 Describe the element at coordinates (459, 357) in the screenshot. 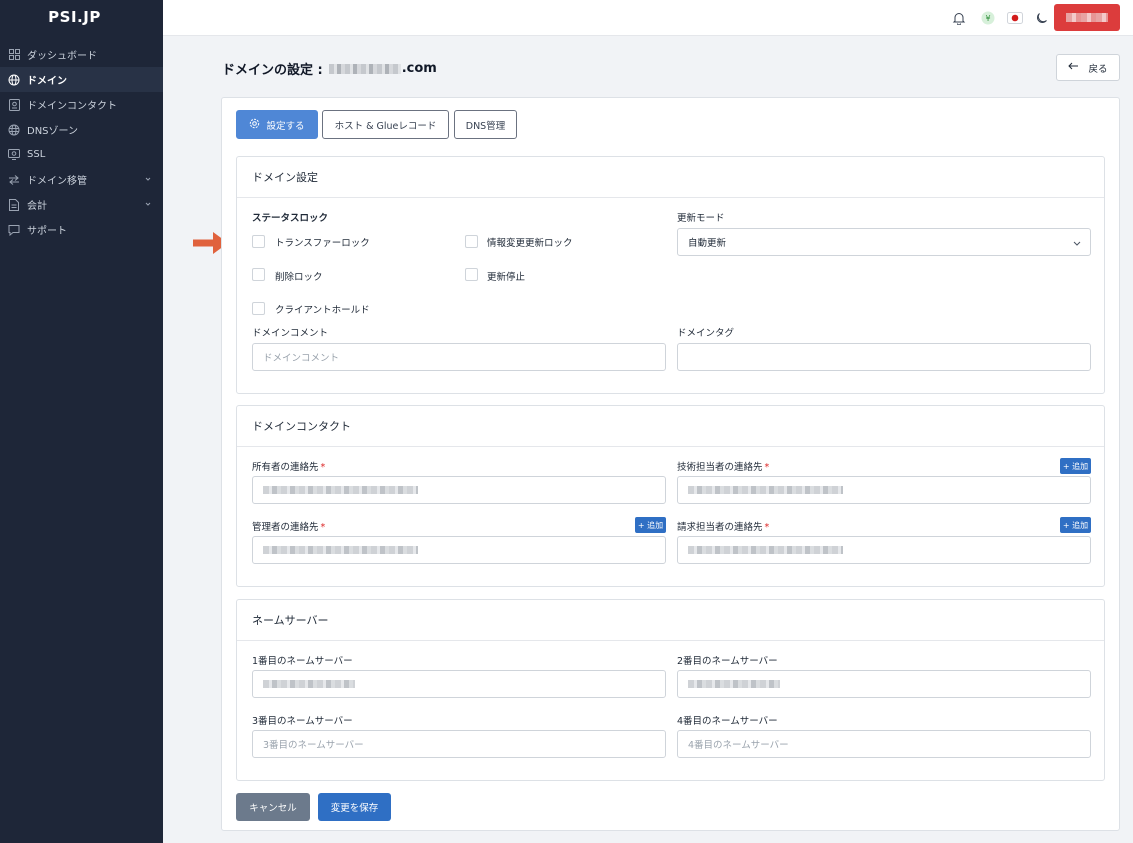

I see `domain-comment-input: ドメインコメント` at that location.